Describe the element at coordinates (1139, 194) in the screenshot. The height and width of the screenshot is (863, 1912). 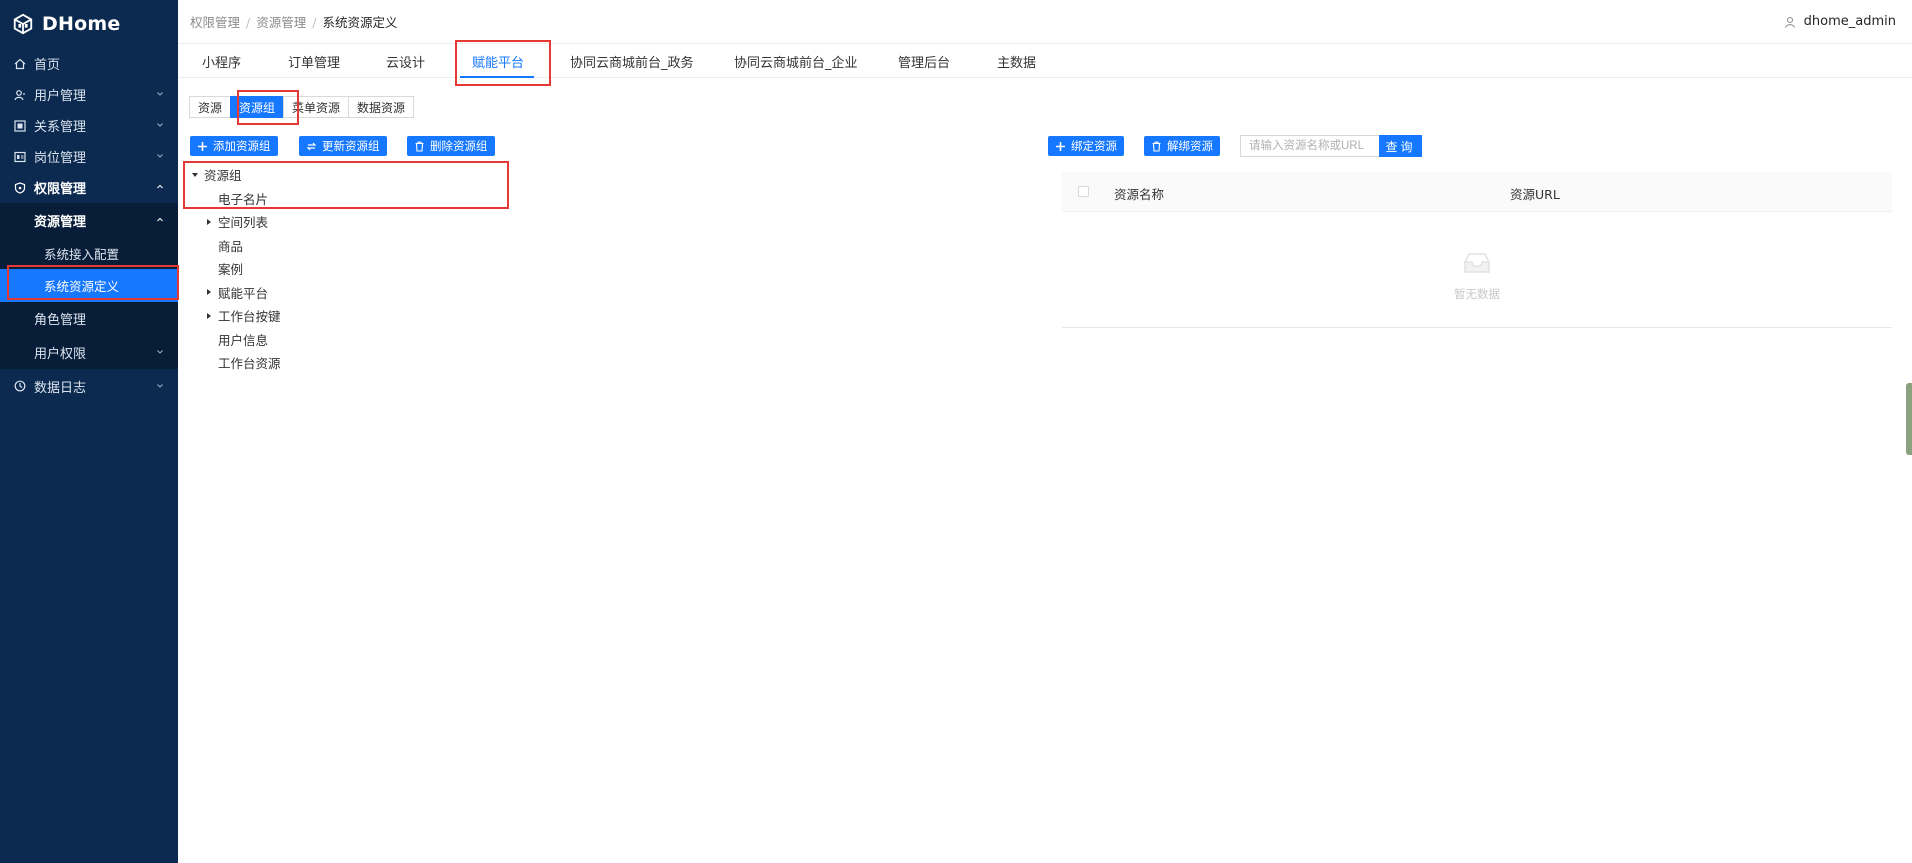
I see `column-header-name: 资源名称` at that location.